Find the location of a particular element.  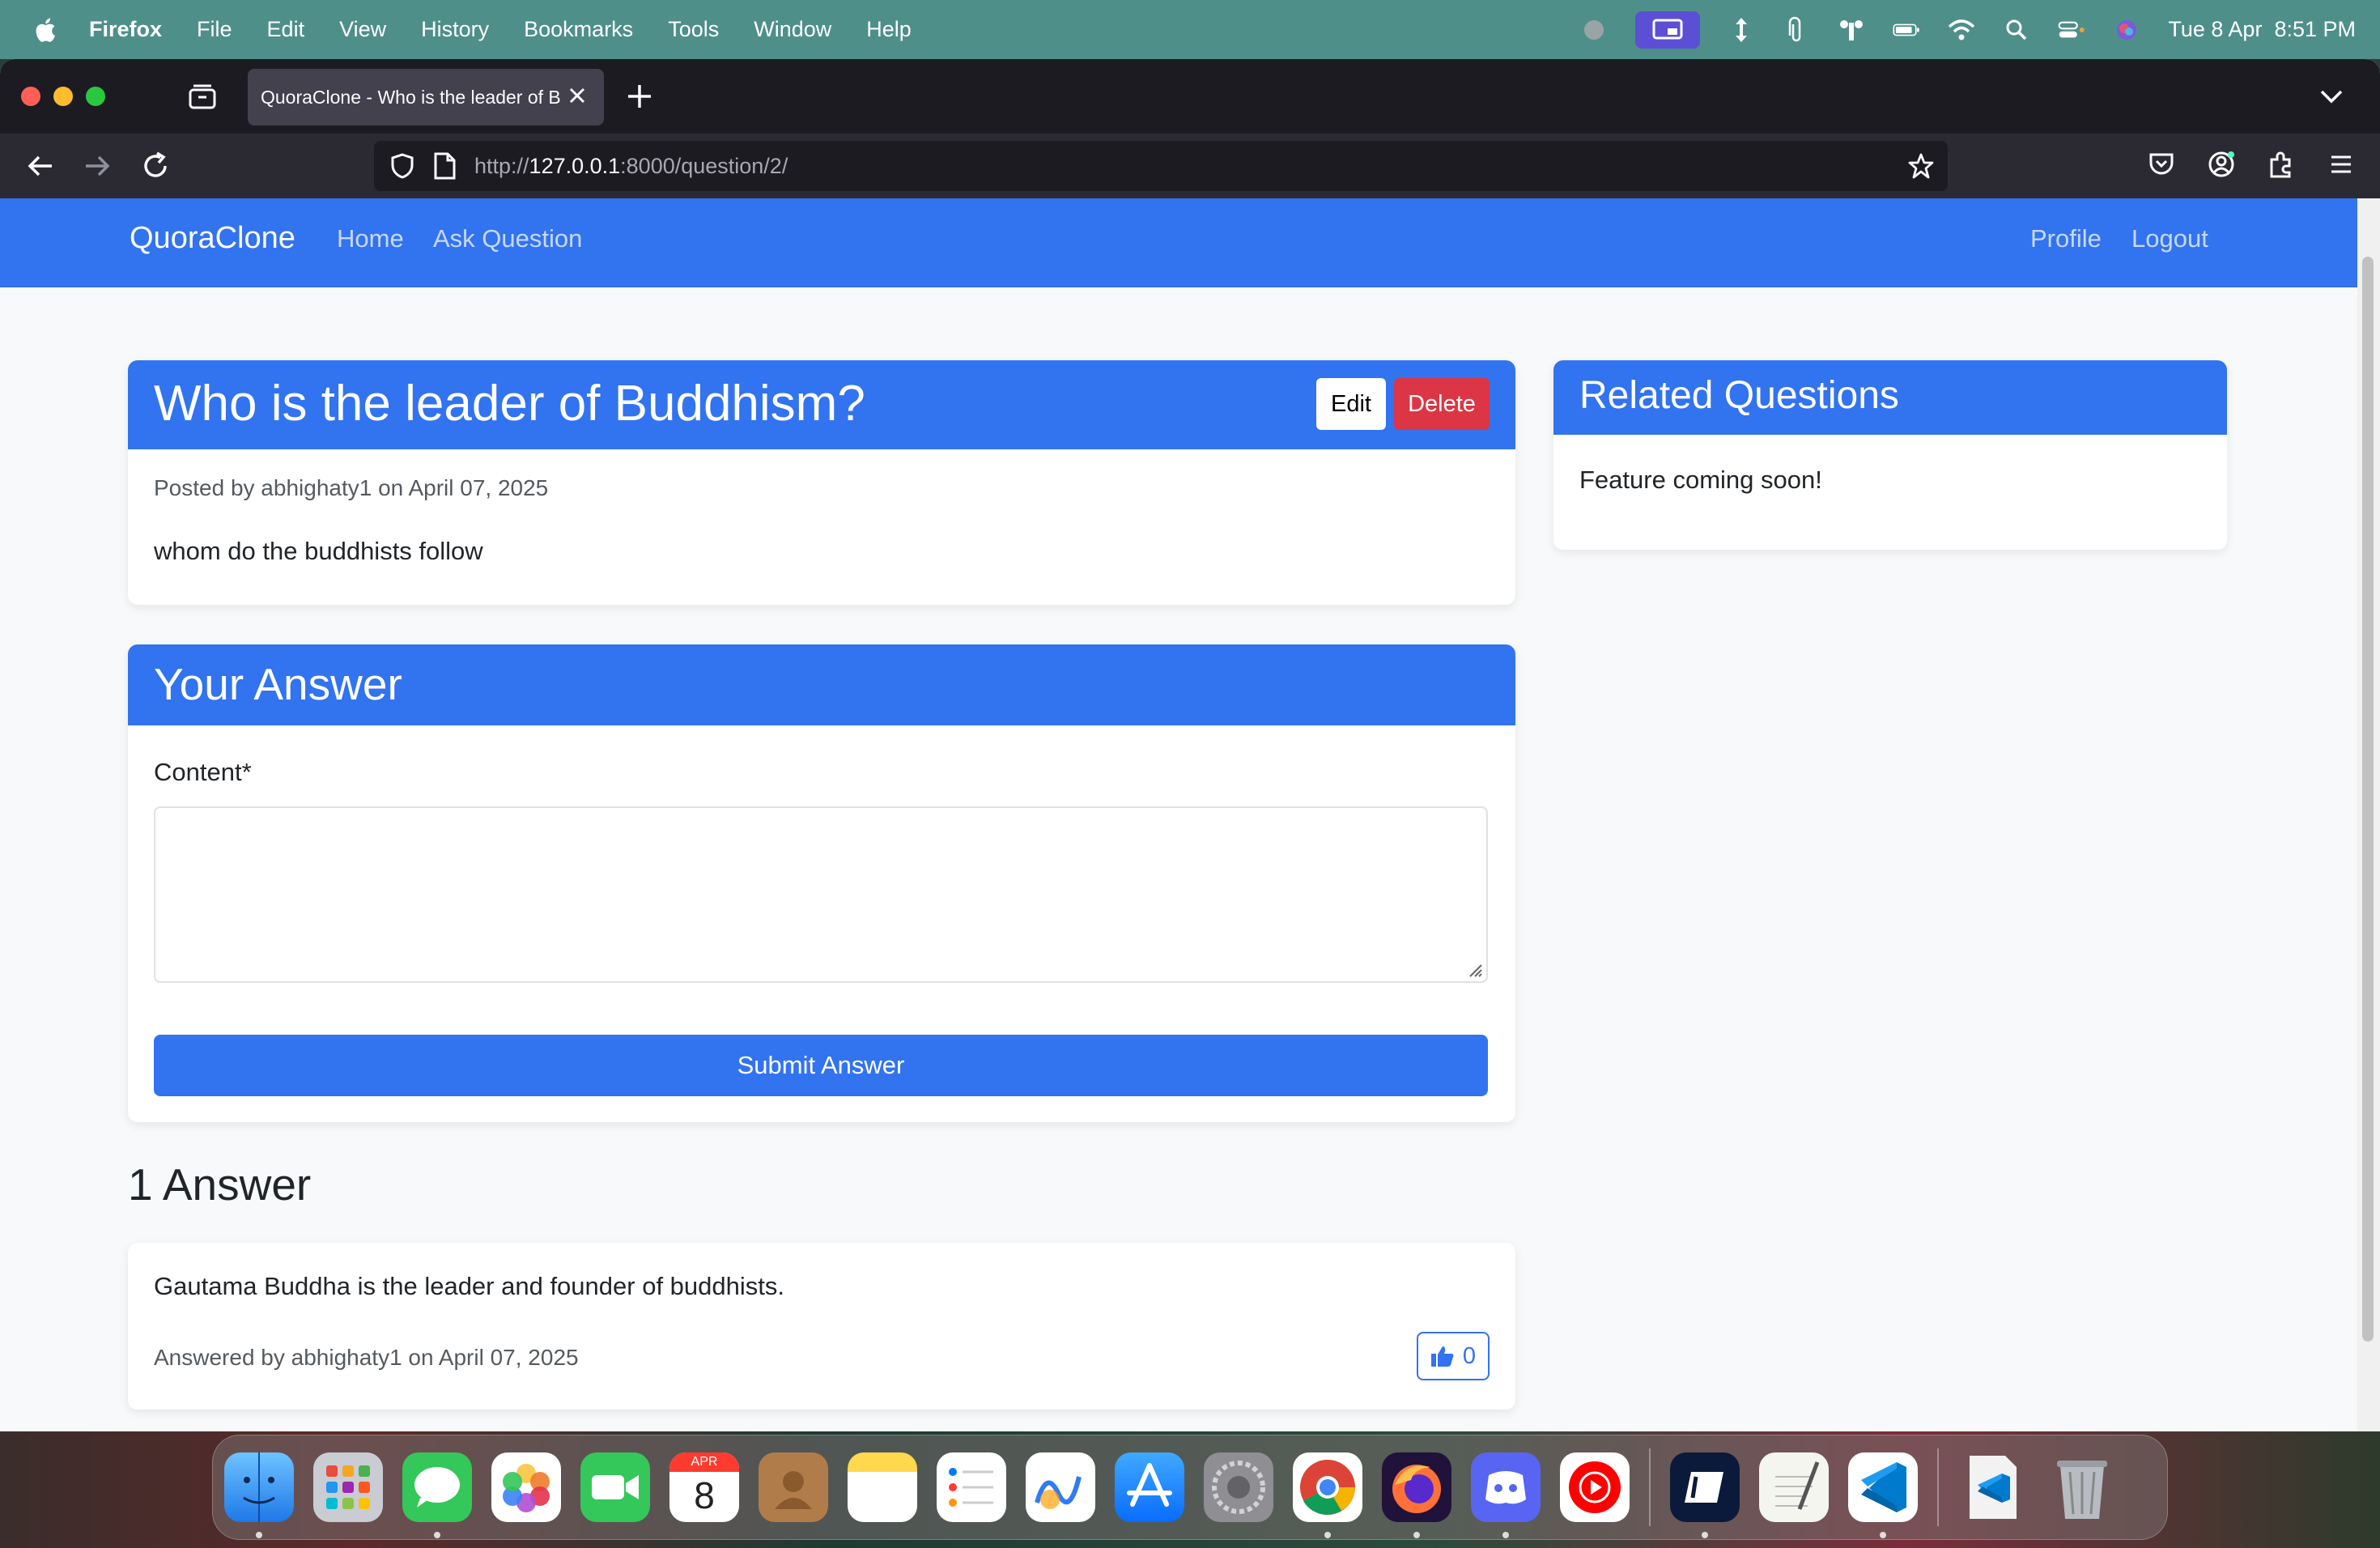

nav-home-link: Home is located at coordinates (370, 239).